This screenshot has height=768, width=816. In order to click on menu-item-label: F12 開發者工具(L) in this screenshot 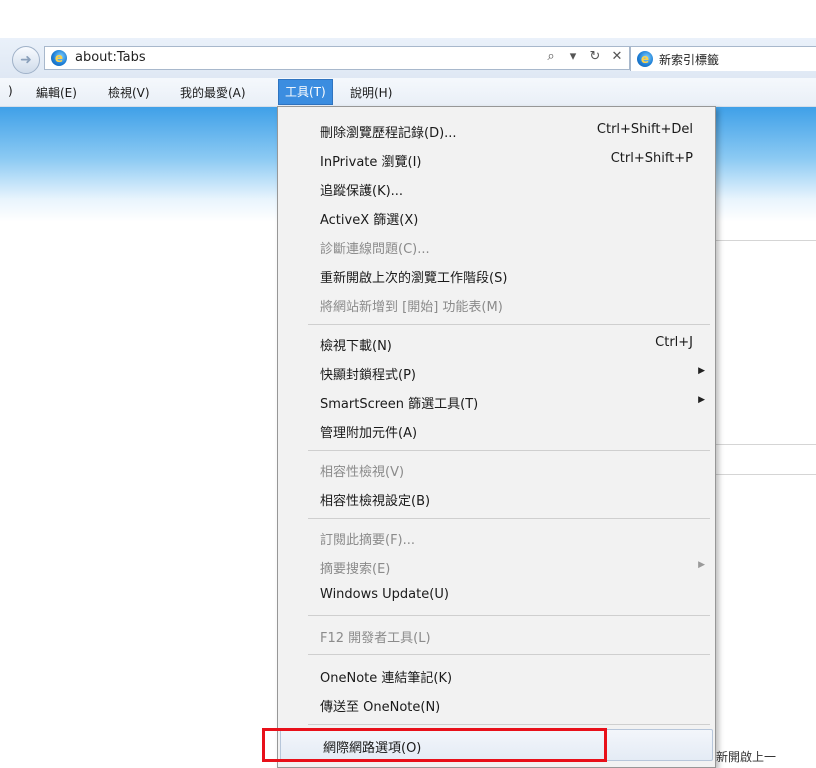, I will do `click(375, 638)`.